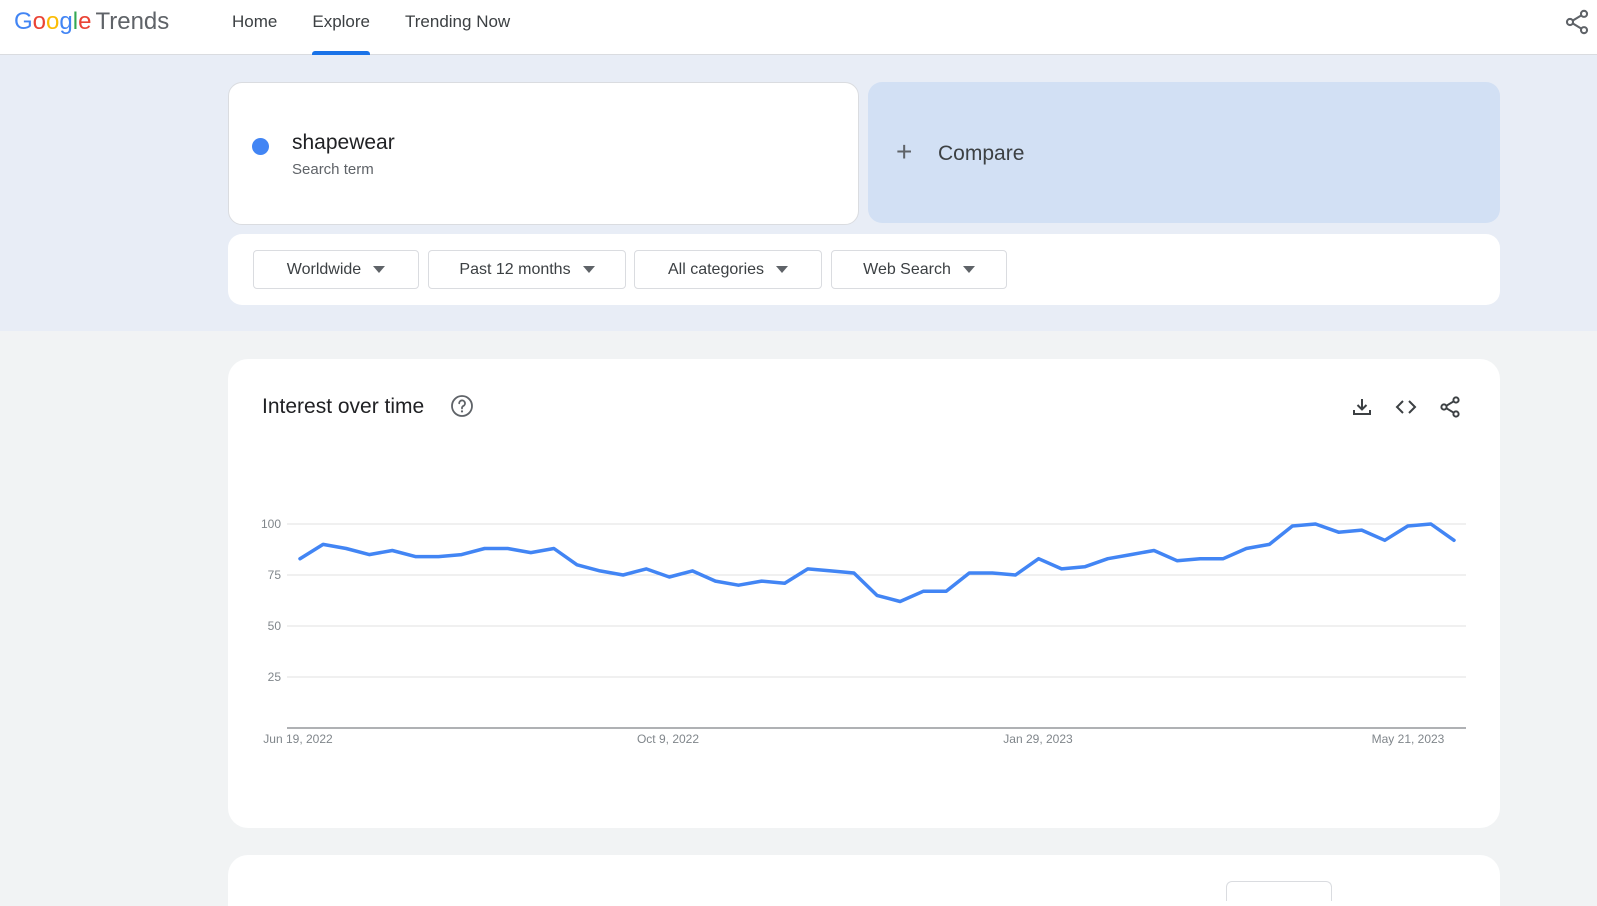 The image size is (1597, 906). What do you see at coordinates (343, 406) in the screenshot?
I see `card-title: Interest over time` at bounding box center [343, 406].